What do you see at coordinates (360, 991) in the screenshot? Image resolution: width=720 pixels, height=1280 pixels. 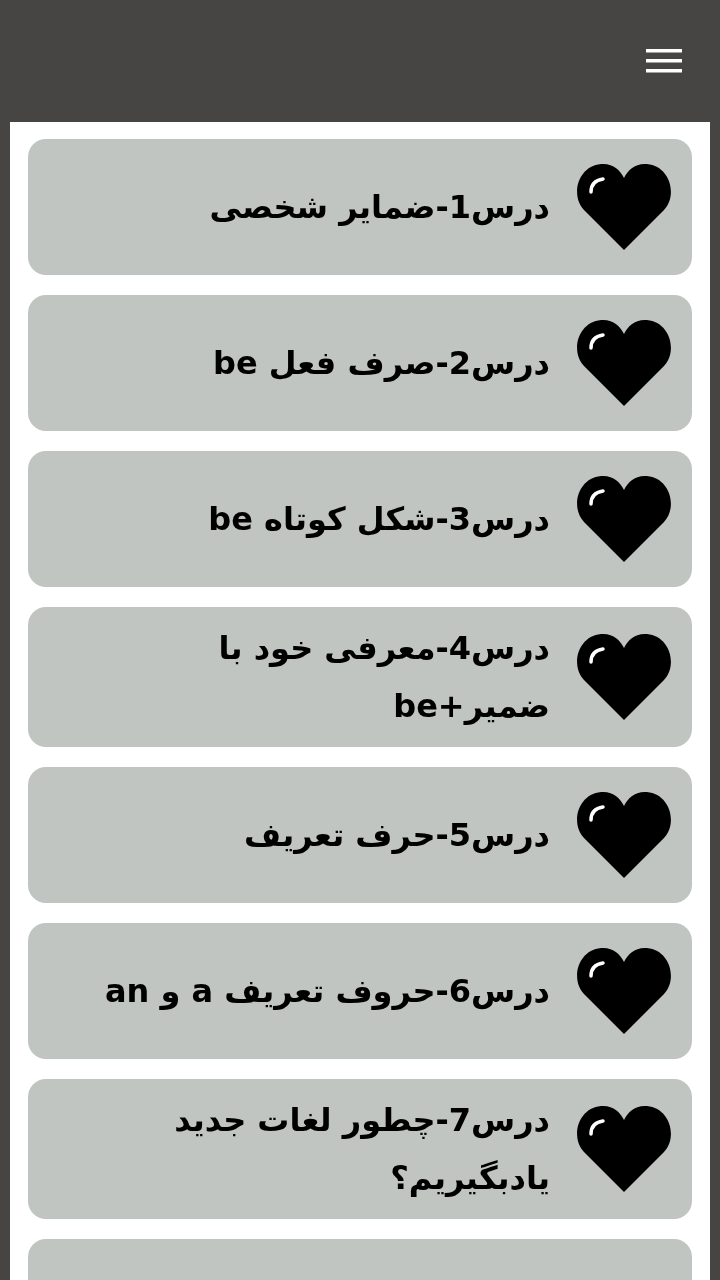 I see `lesson-card: درس6-حروف تعریف a و an` at bounding box center [360, 991].